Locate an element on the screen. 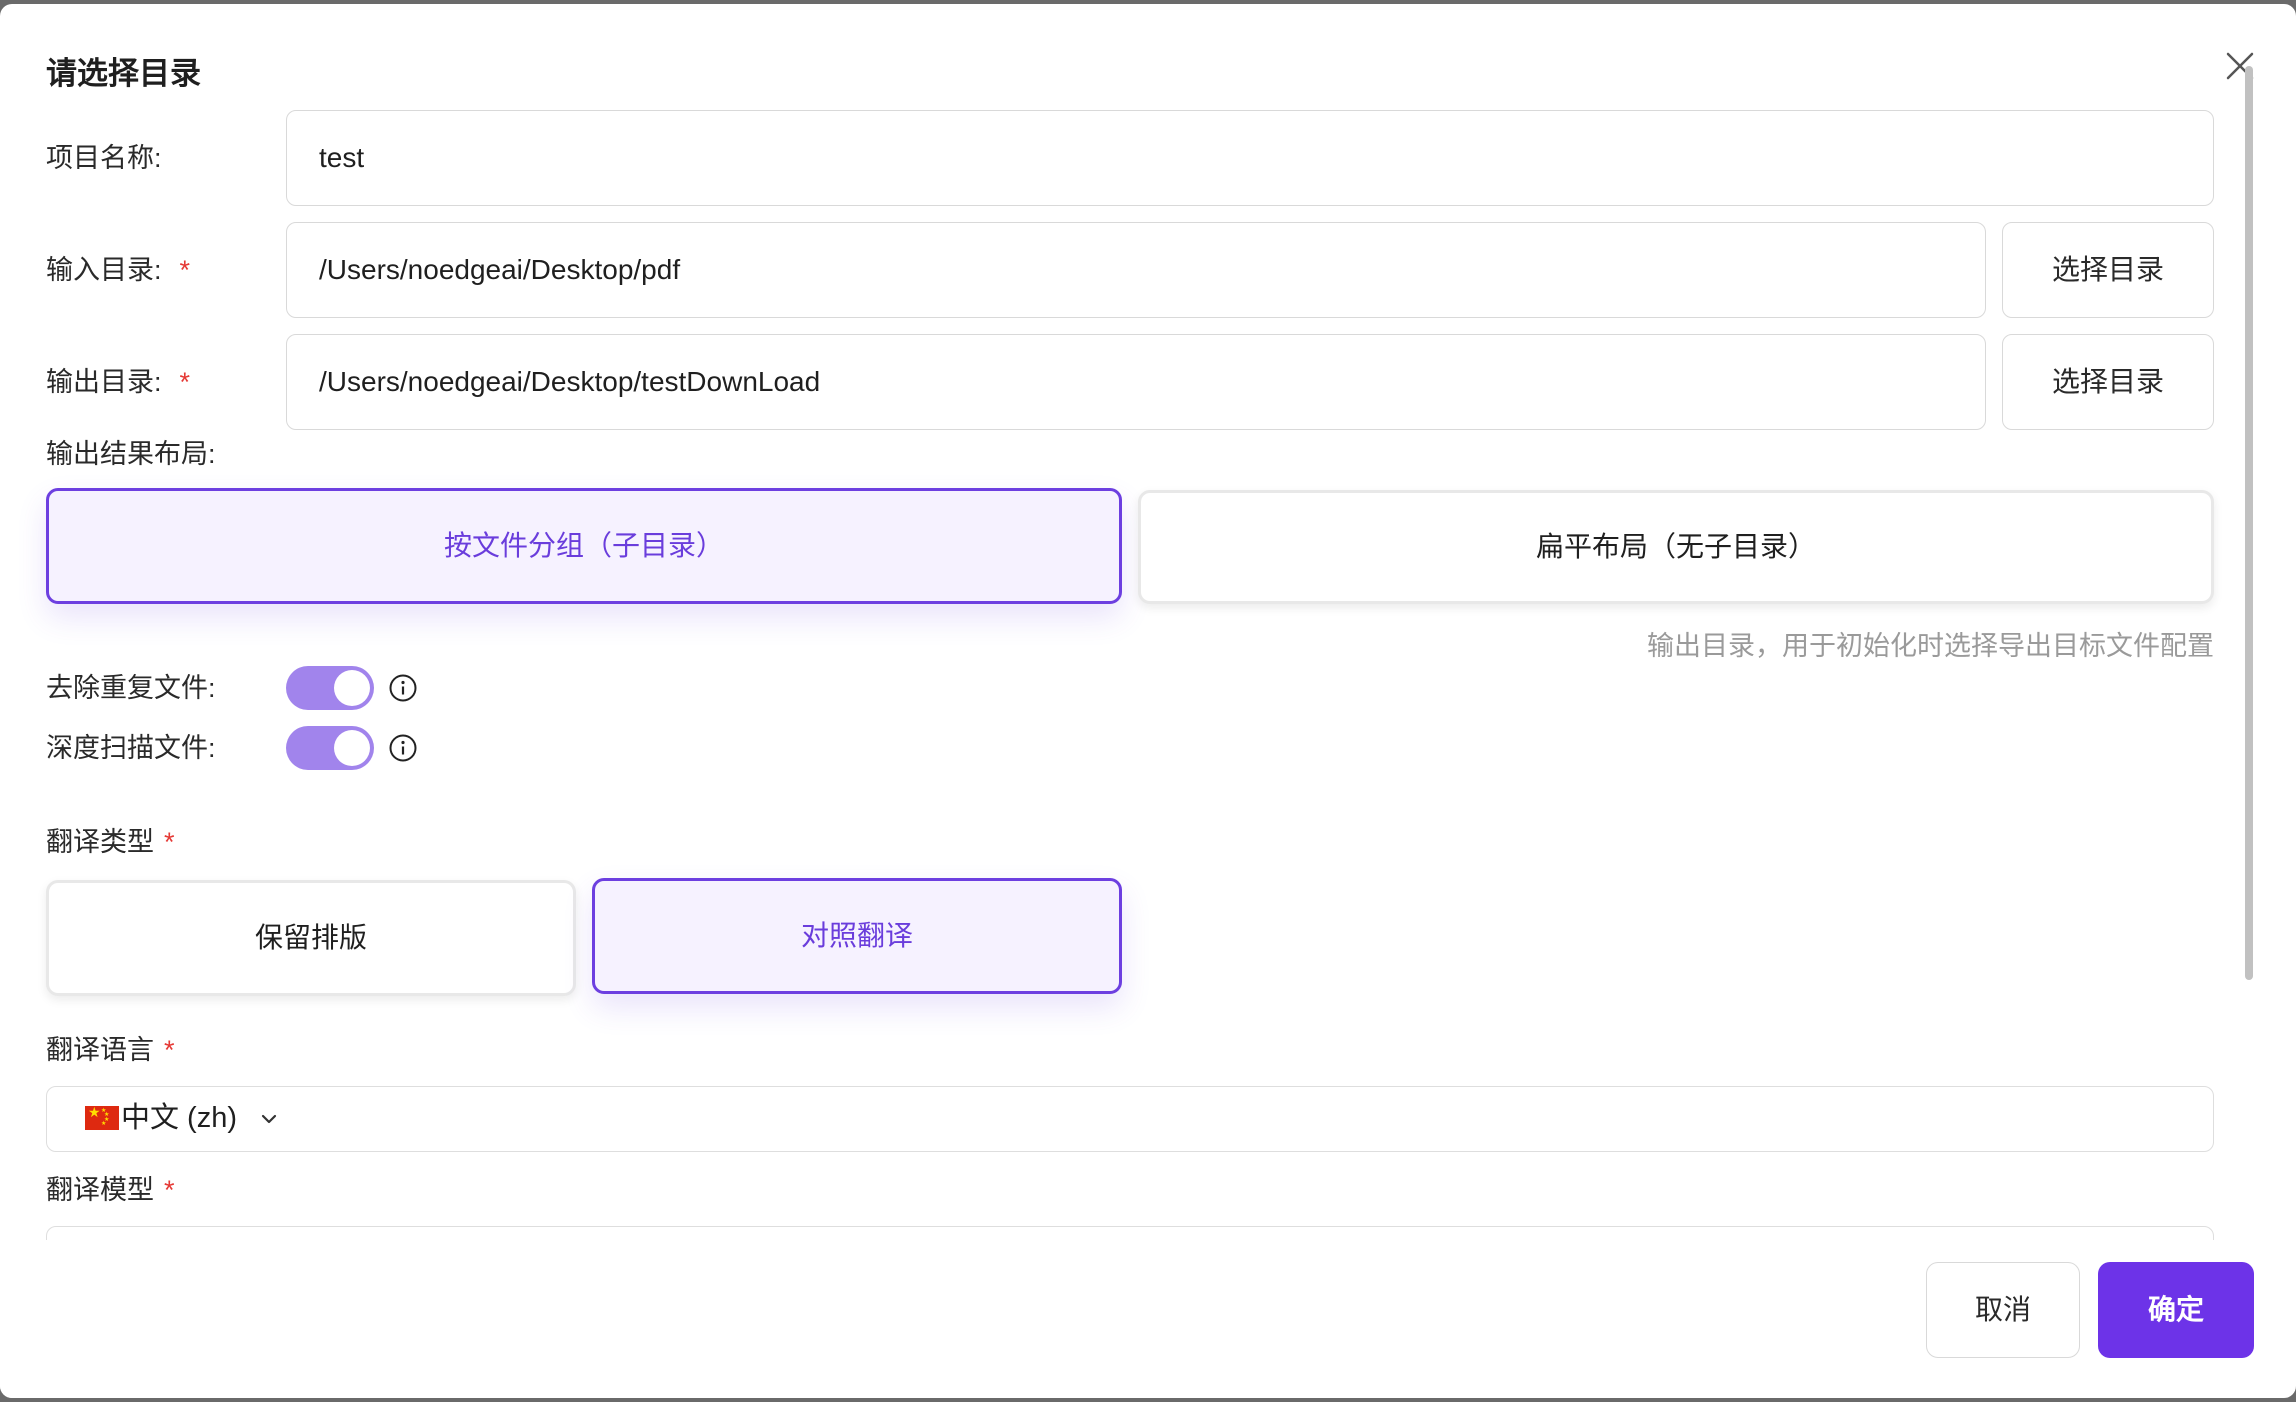  layout-label: 输出结果布局: is located at coordinates (131, 454).